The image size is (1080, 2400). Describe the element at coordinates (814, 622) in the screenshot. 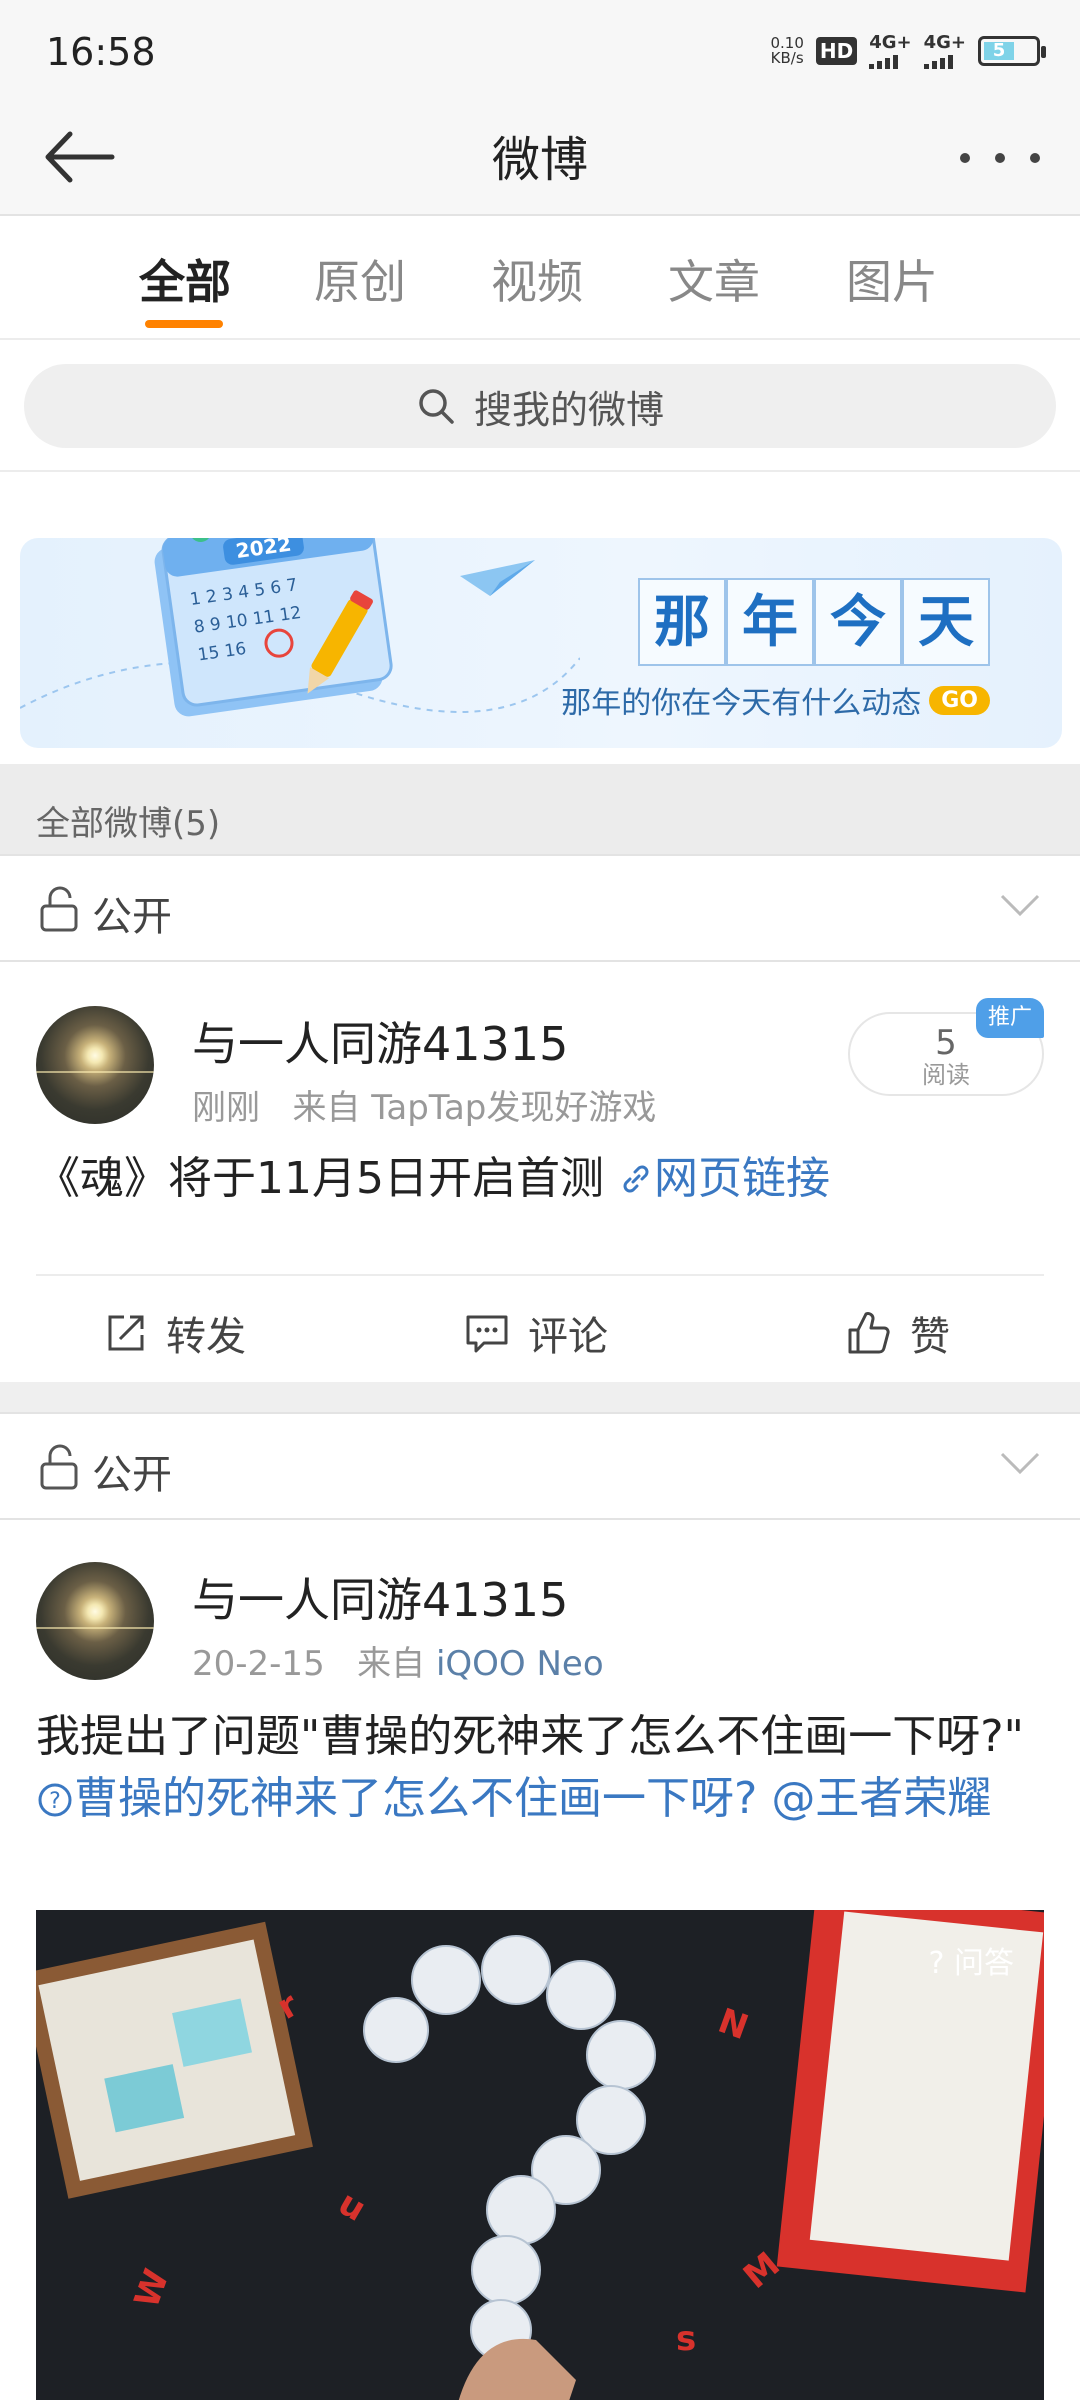

I see `banner-title: 那 年 今 天` at that location.